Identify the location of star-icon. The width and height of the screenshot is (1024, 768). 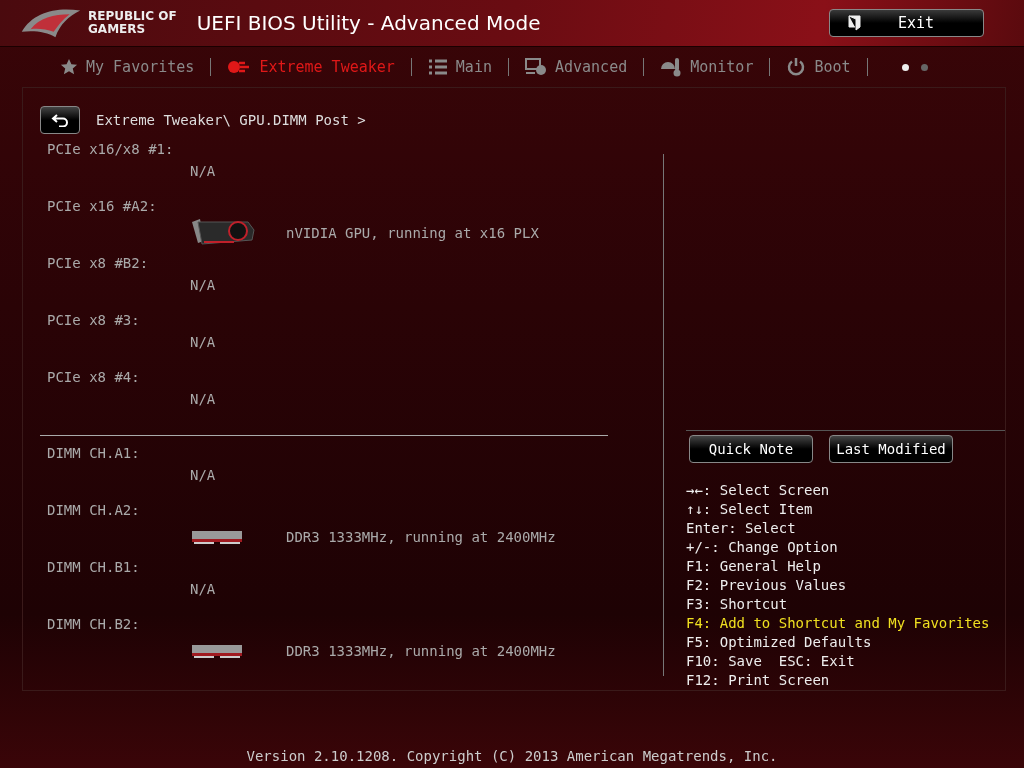
(69, 67).